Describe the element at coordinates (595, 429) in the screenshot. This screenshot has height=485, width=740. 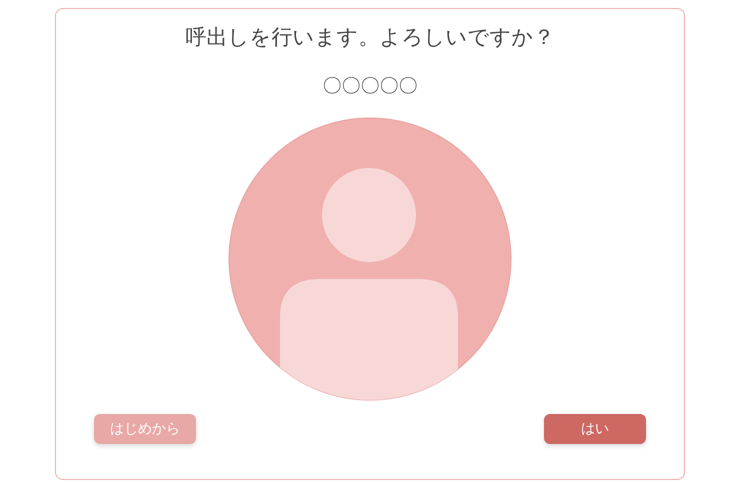
I see `confirm-button: はい` at that location.